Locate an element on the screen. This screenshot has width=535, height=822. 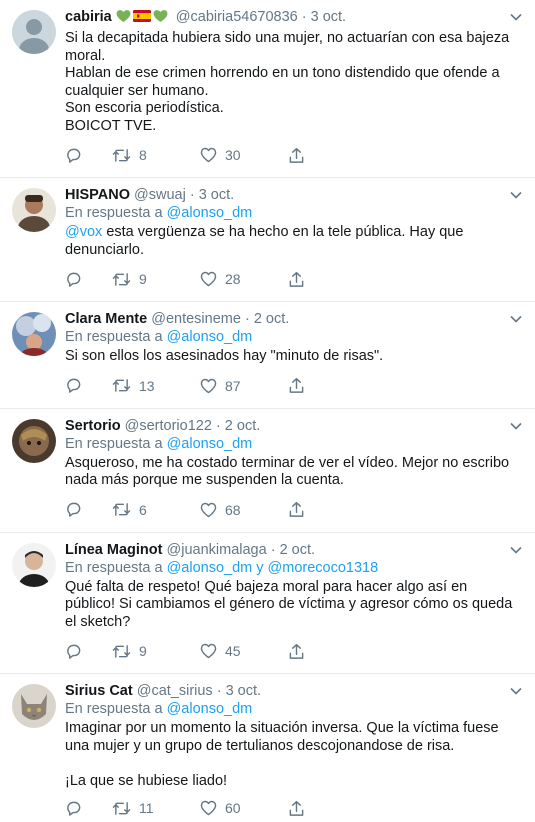
author-handle: @cat_sirius is located at coordinates (175, 691).